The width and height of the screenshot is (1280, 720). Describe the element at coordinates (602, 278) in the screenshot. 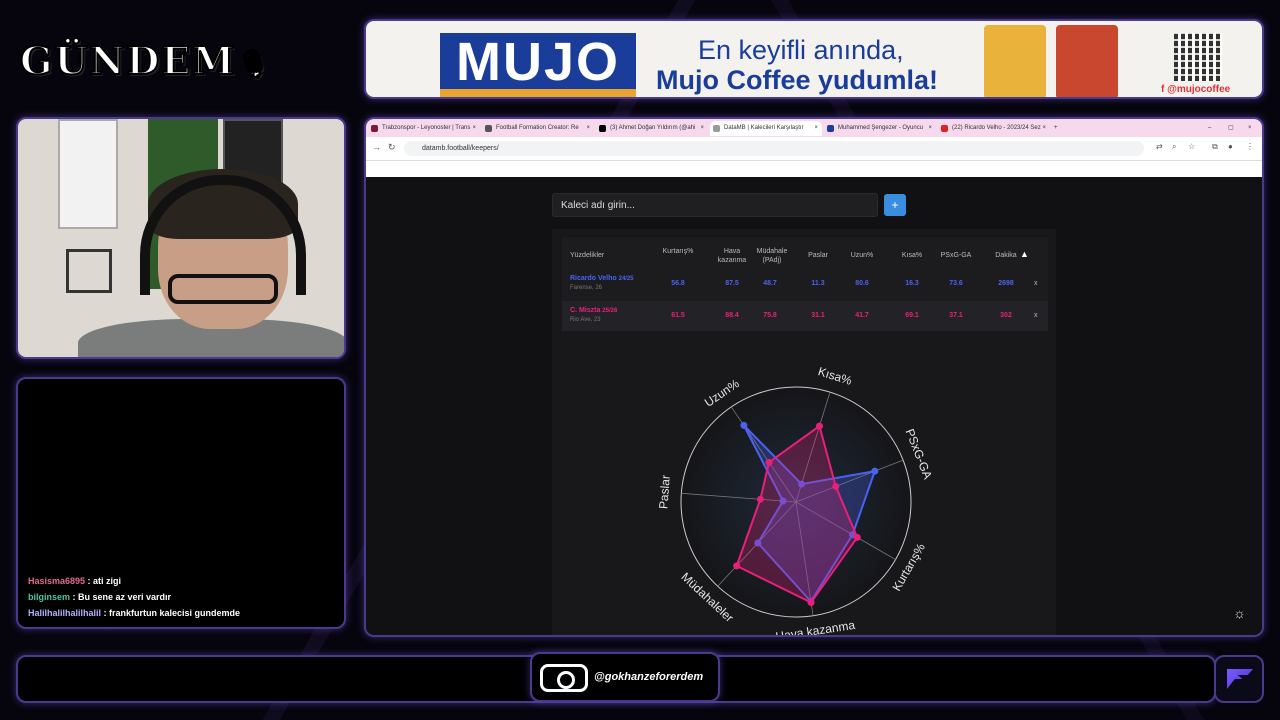

I see `player-name: Ricardo Velho 24/25` at that location.